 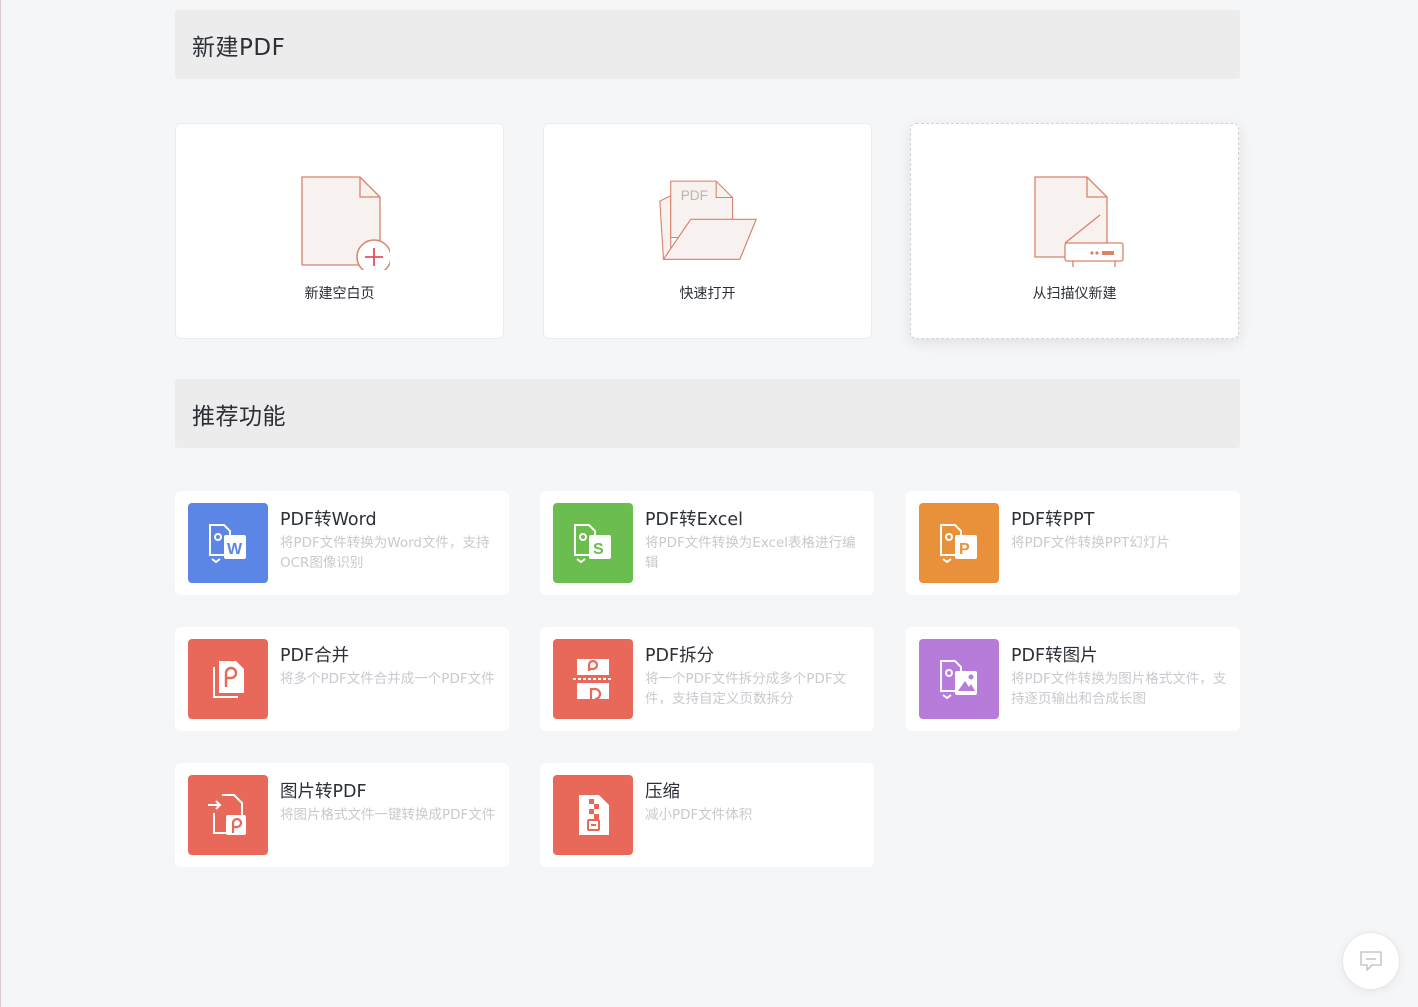 What do you see at coordinates (1054, 656) in the screenshot?
I see `feature-title: PDF转图片` at bounding box center [1054, 656].